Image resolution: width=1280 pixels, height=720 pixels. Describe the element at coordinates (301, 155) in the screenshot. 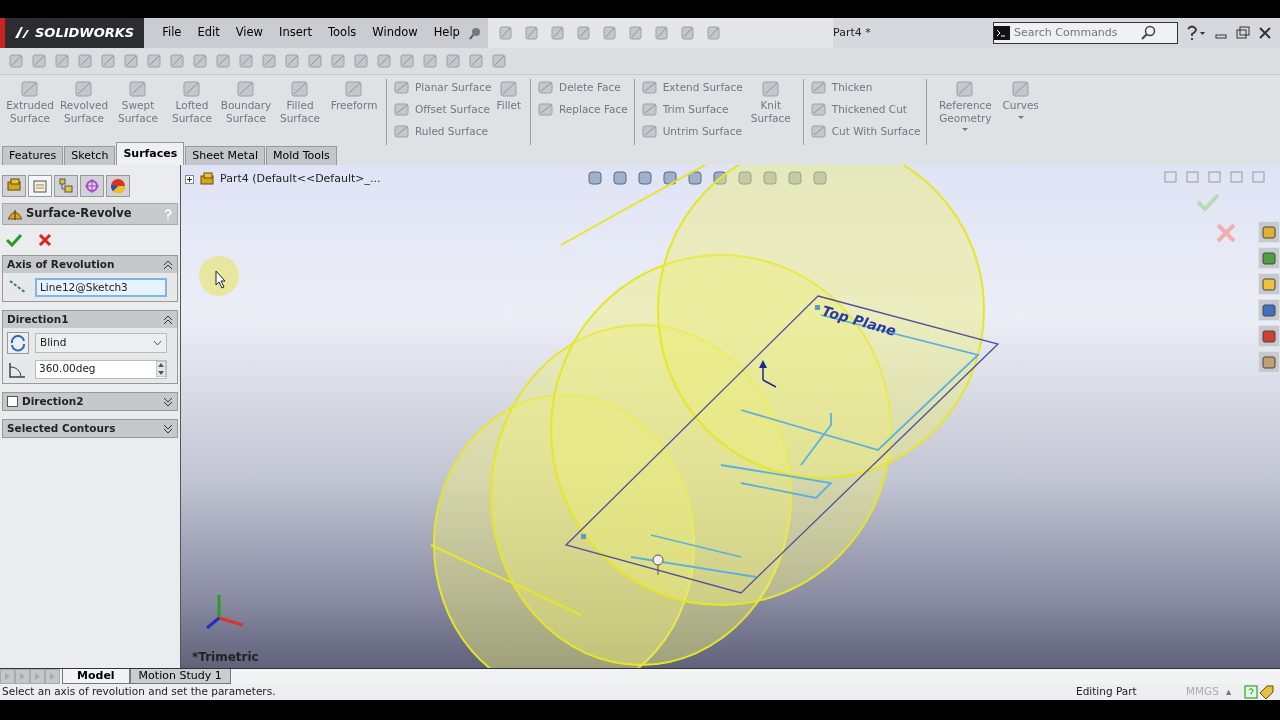

I see `command-tab: Mold Tools` at that location.